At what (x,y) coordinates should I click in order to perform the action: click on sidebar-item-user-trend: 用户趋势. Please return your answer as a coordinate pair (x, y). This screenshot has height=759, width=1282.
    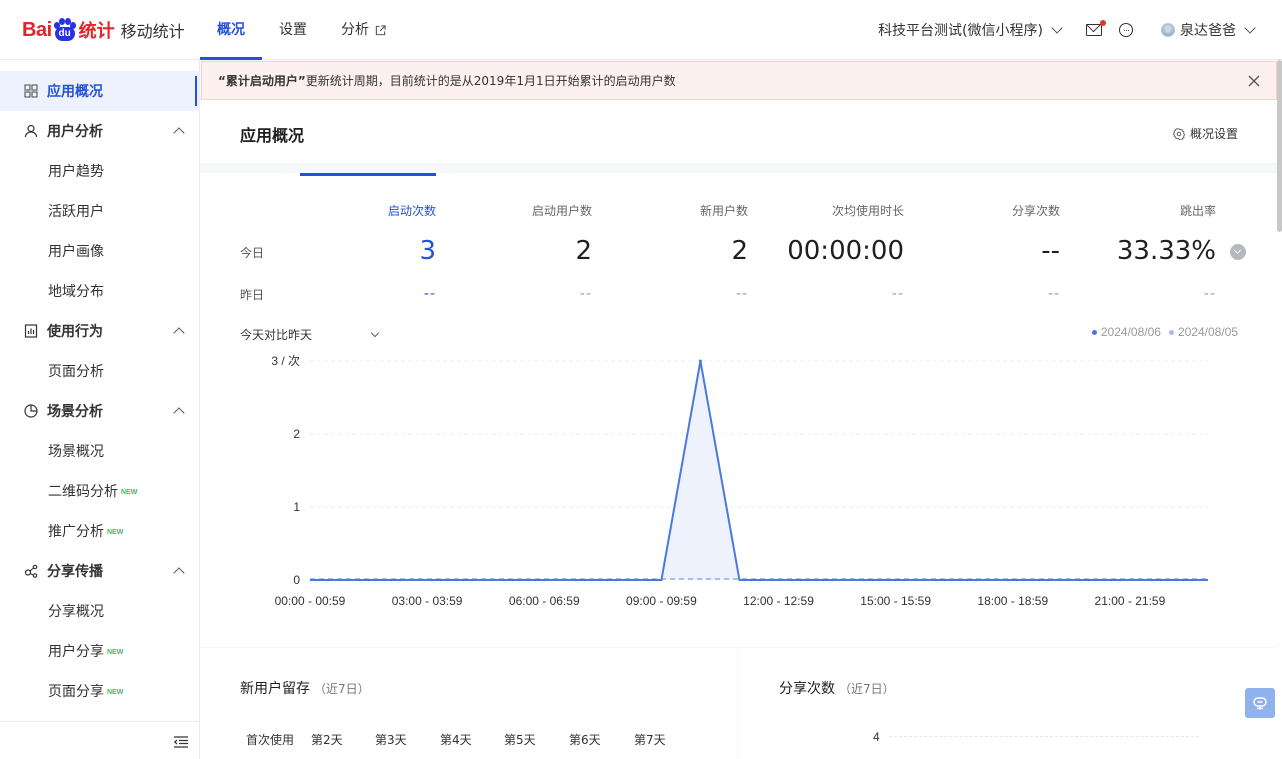
    Looking at the image, I should click on (99, 171).